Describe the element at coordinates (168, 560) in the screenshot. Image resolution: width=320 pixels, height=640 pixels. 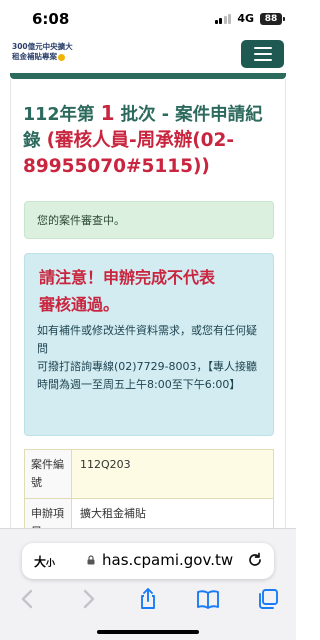
I see `url-text: has.cpami.gov.tw` at that location.